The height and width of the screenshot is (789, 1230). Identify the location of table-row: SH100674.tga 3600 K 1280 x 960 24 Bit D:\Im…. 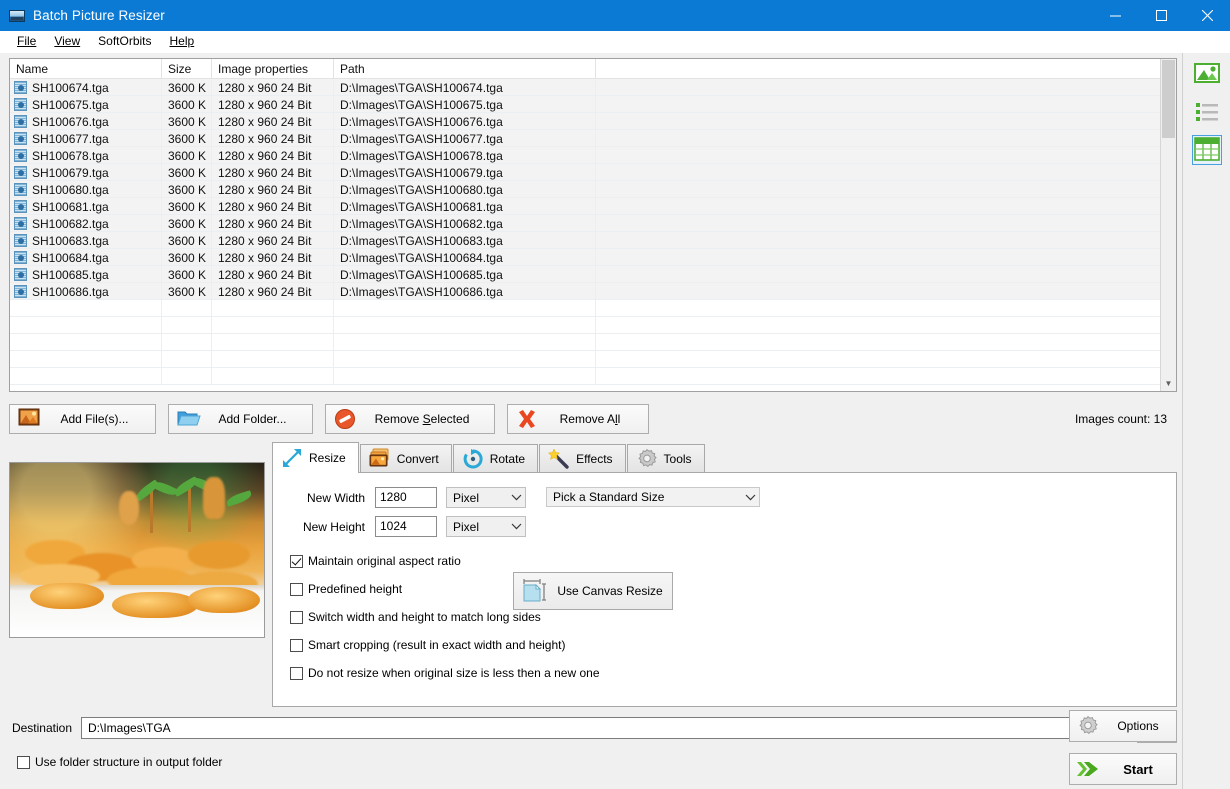
(593, 87).